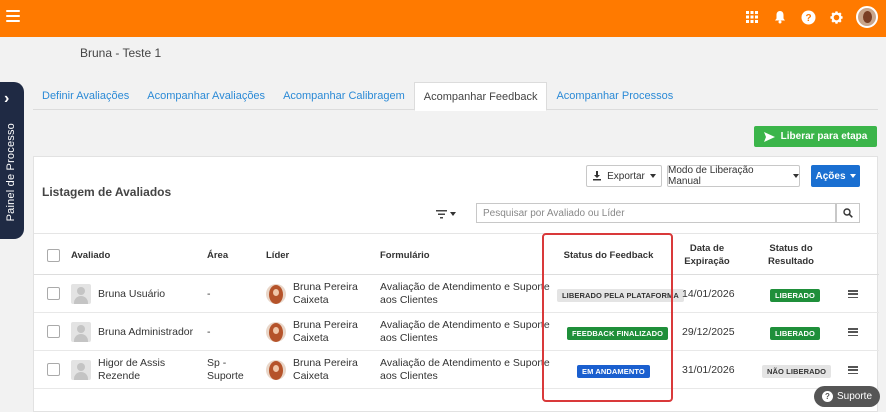 Image resolution: width=886 pixels, height=412 pixels. I want to click on send-icon, so click(769, 136).